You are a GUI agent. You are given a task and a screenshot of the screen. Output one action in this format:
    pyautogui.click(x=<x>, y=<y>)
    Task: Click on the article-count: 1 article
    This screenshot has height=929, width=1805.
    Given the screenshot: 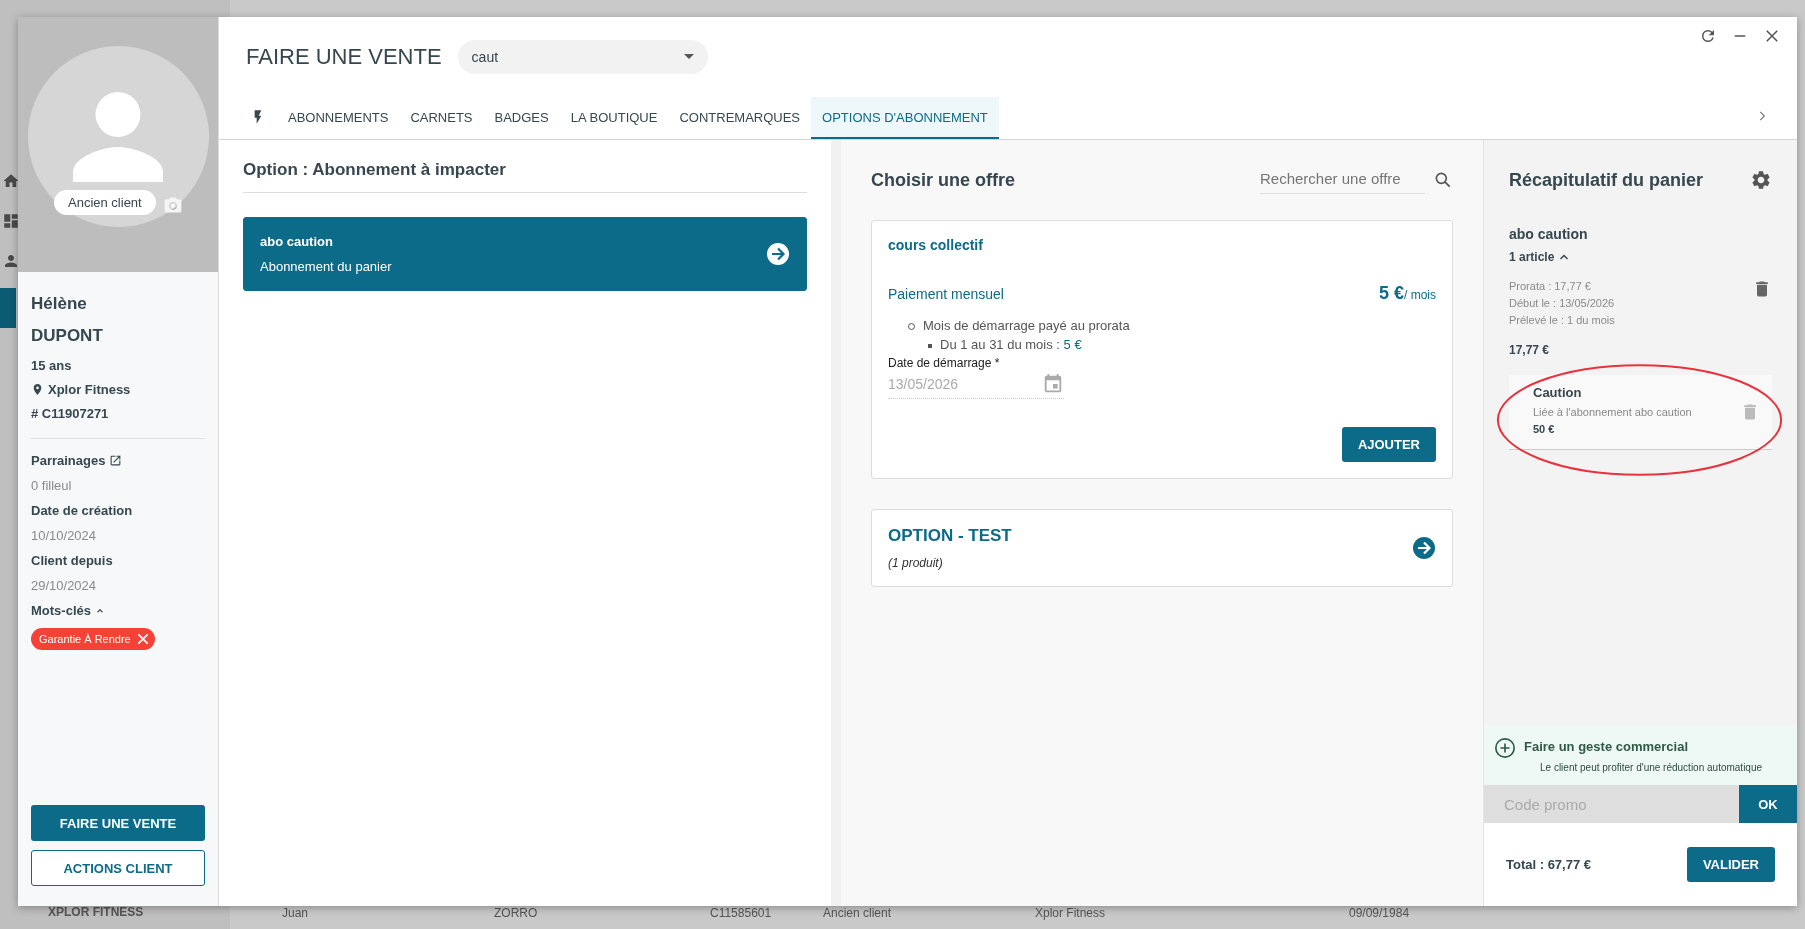 What is the action you would take?
    pyautogui.click(x=1532, y=257)
    